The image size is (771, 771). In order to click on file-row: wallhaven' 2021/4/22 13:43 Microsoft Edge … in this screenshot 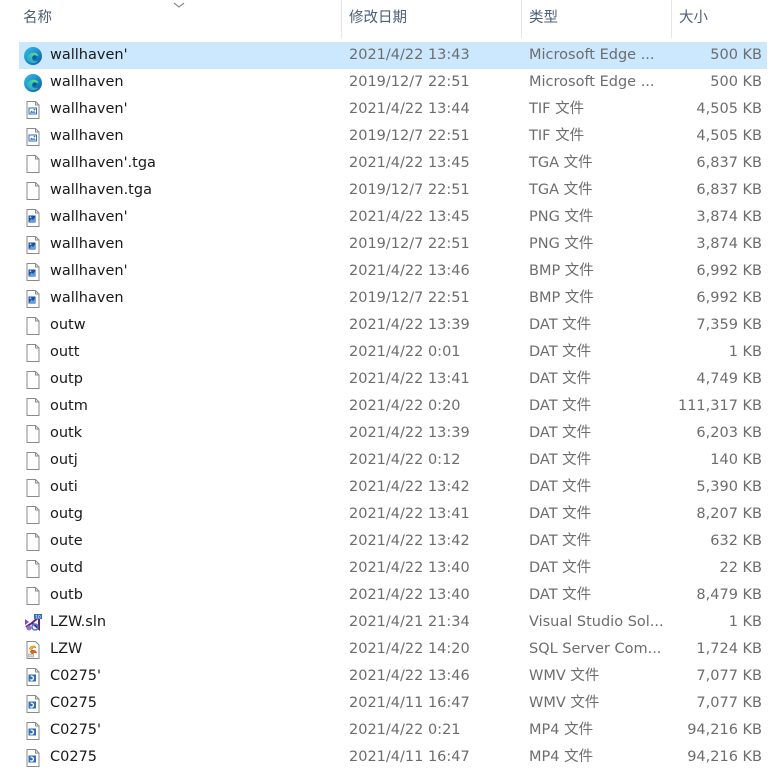, I will do `click(393, 55)`.